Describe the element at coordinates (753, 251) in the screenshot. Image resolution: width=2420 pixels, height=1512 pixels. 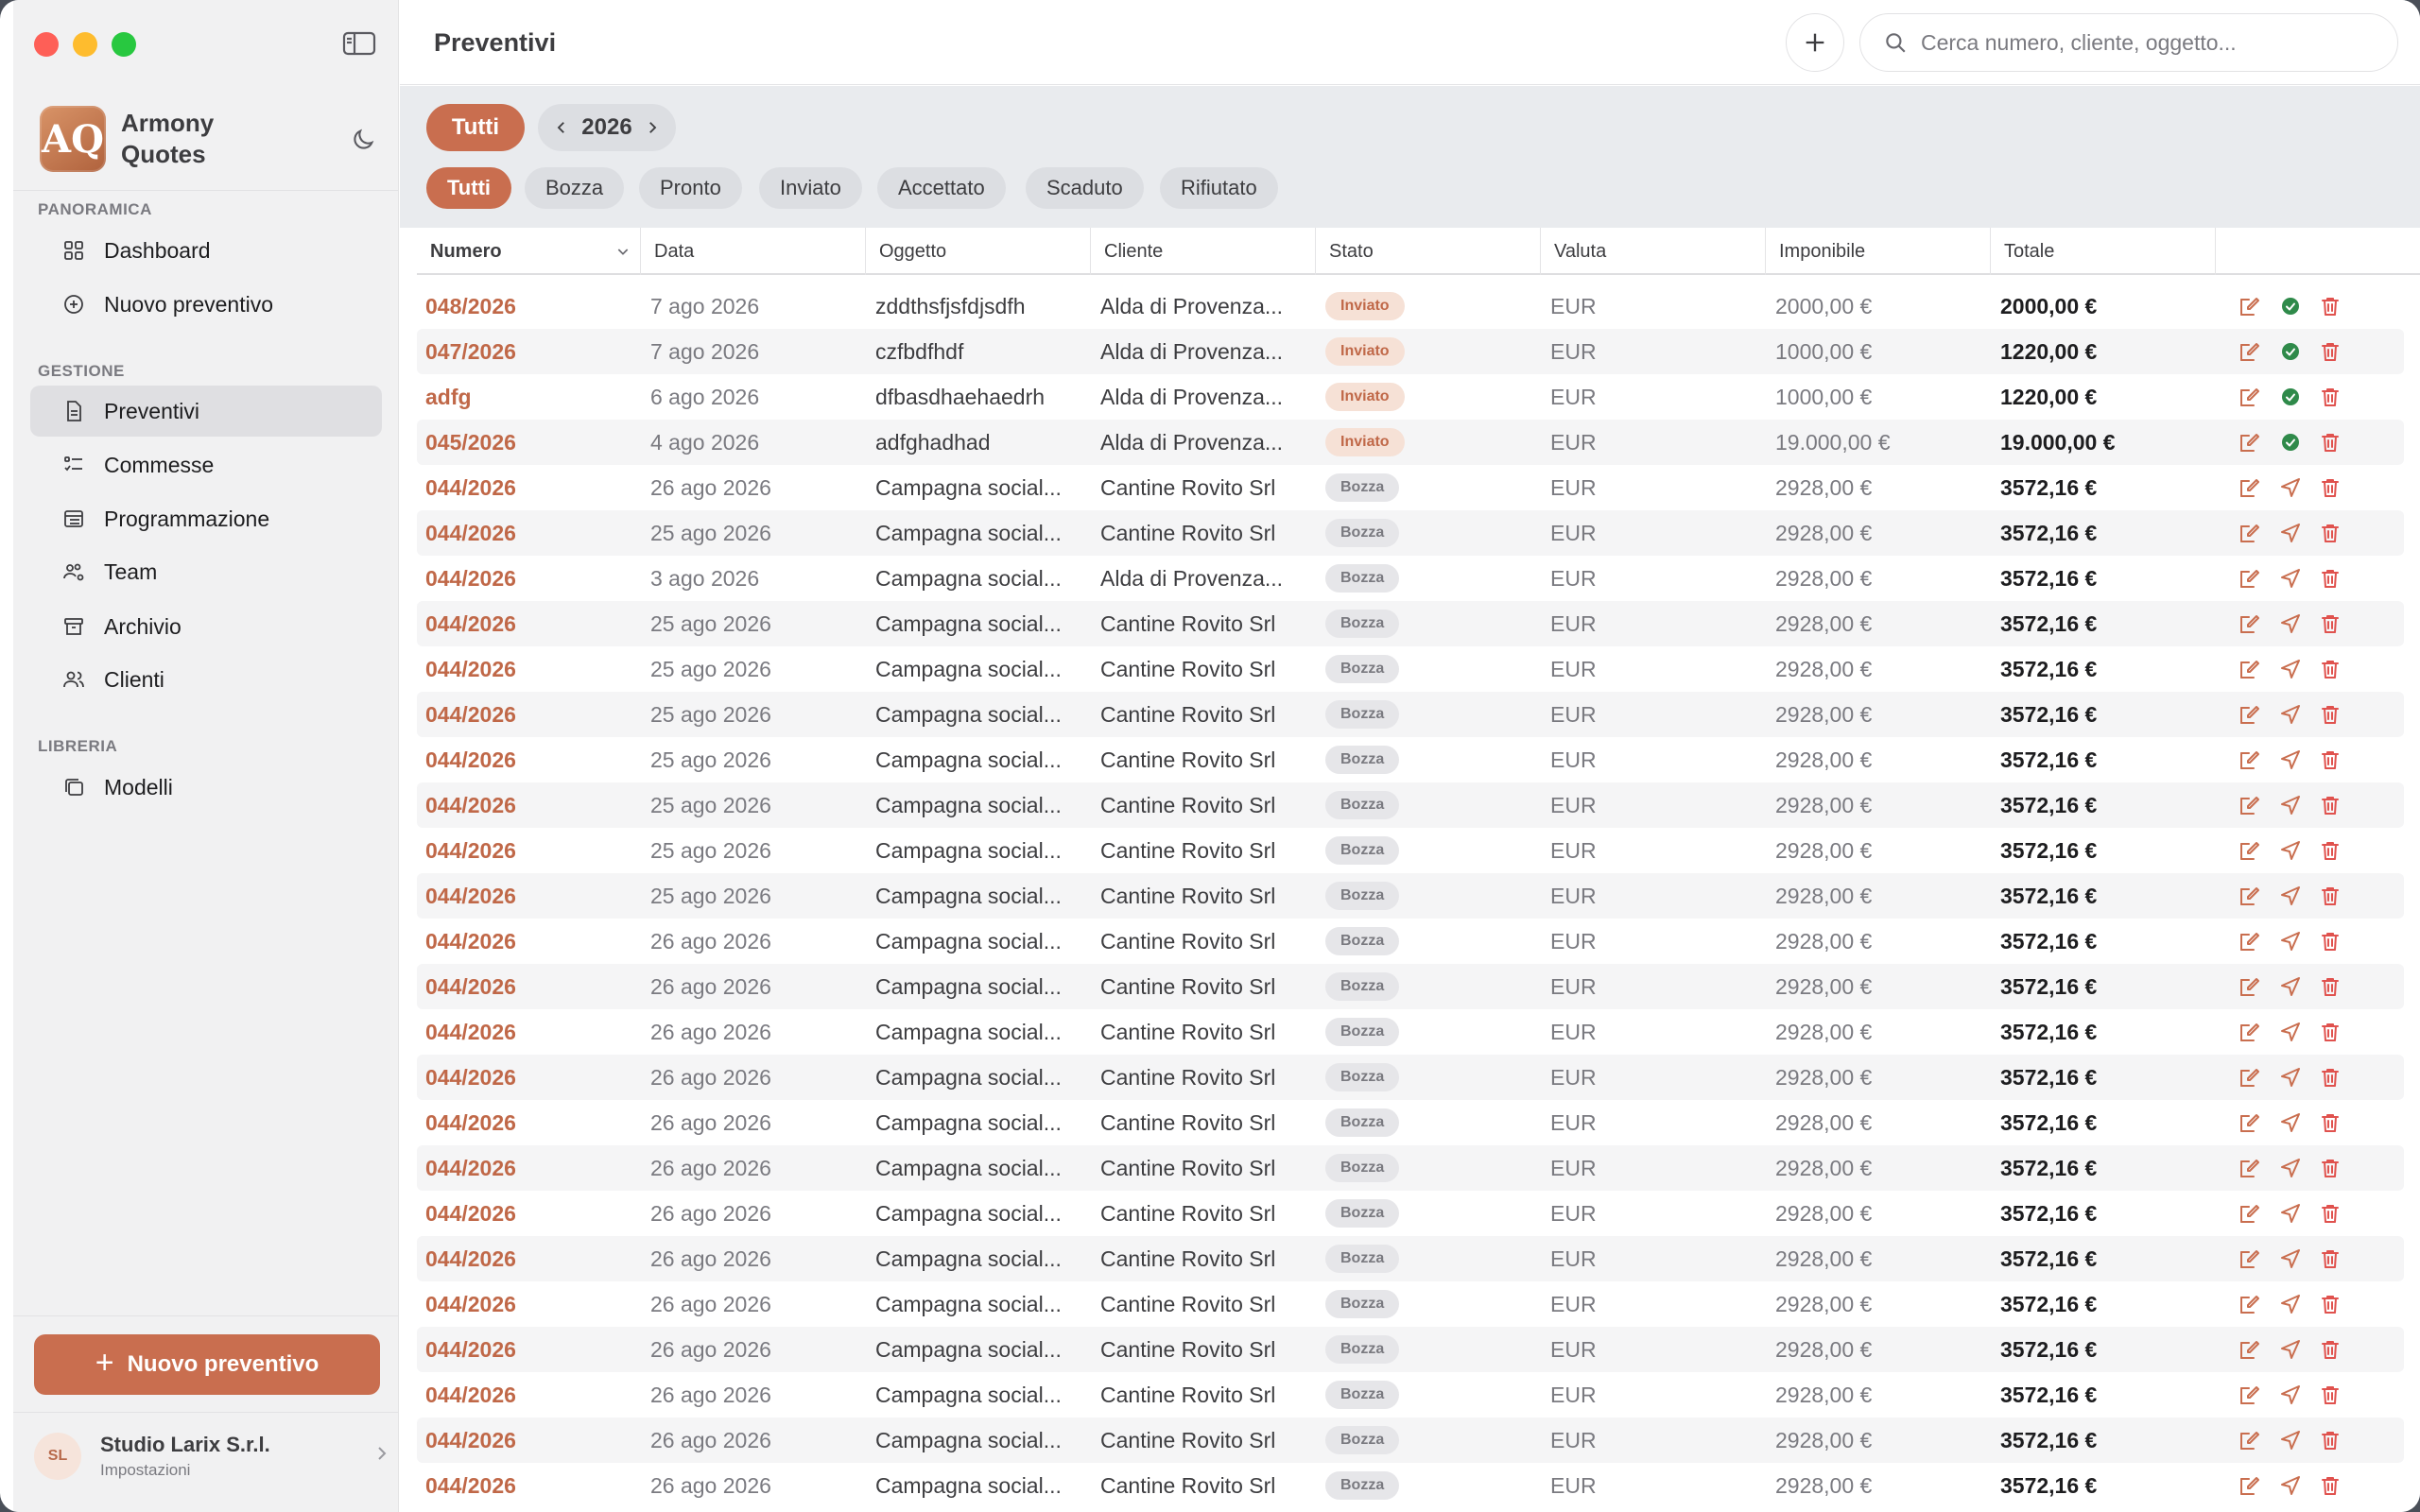
I see `column-header-data: Data` at that location.